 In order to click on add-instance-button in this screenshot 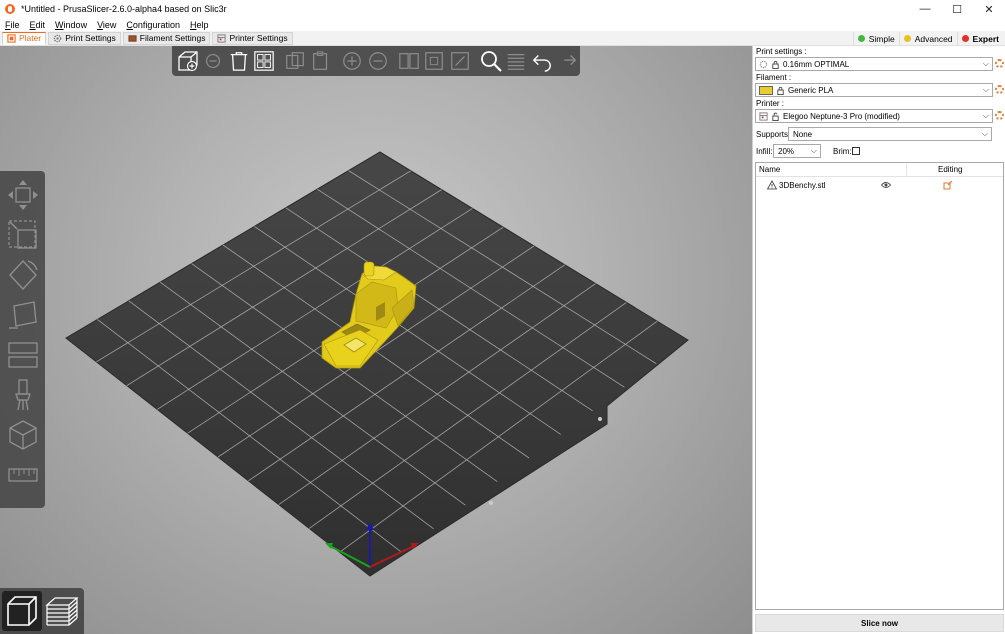, I will do `click(351, 61)`.